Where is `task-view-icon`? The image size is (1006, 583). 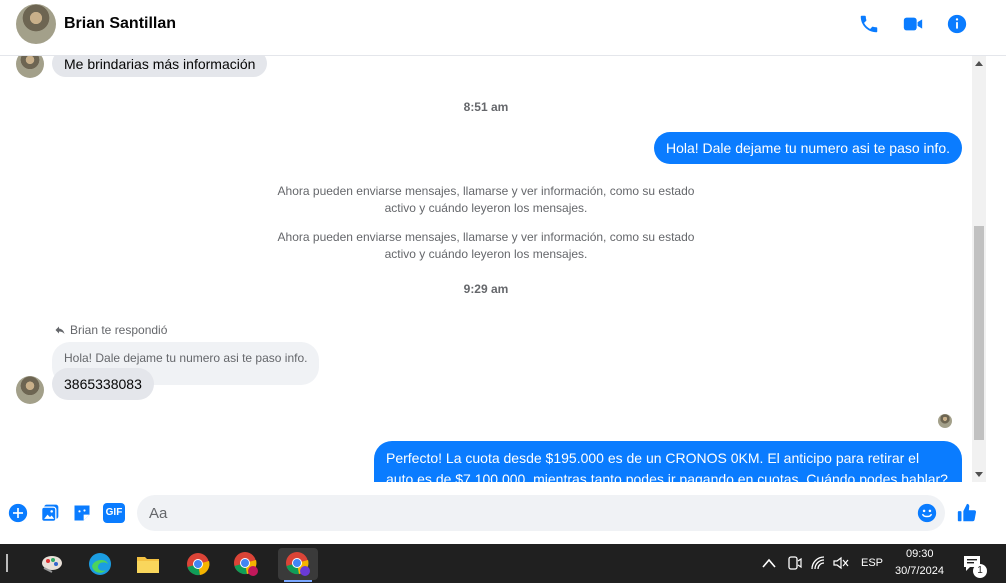
task-view-icon is located at coordinates (4, 563).